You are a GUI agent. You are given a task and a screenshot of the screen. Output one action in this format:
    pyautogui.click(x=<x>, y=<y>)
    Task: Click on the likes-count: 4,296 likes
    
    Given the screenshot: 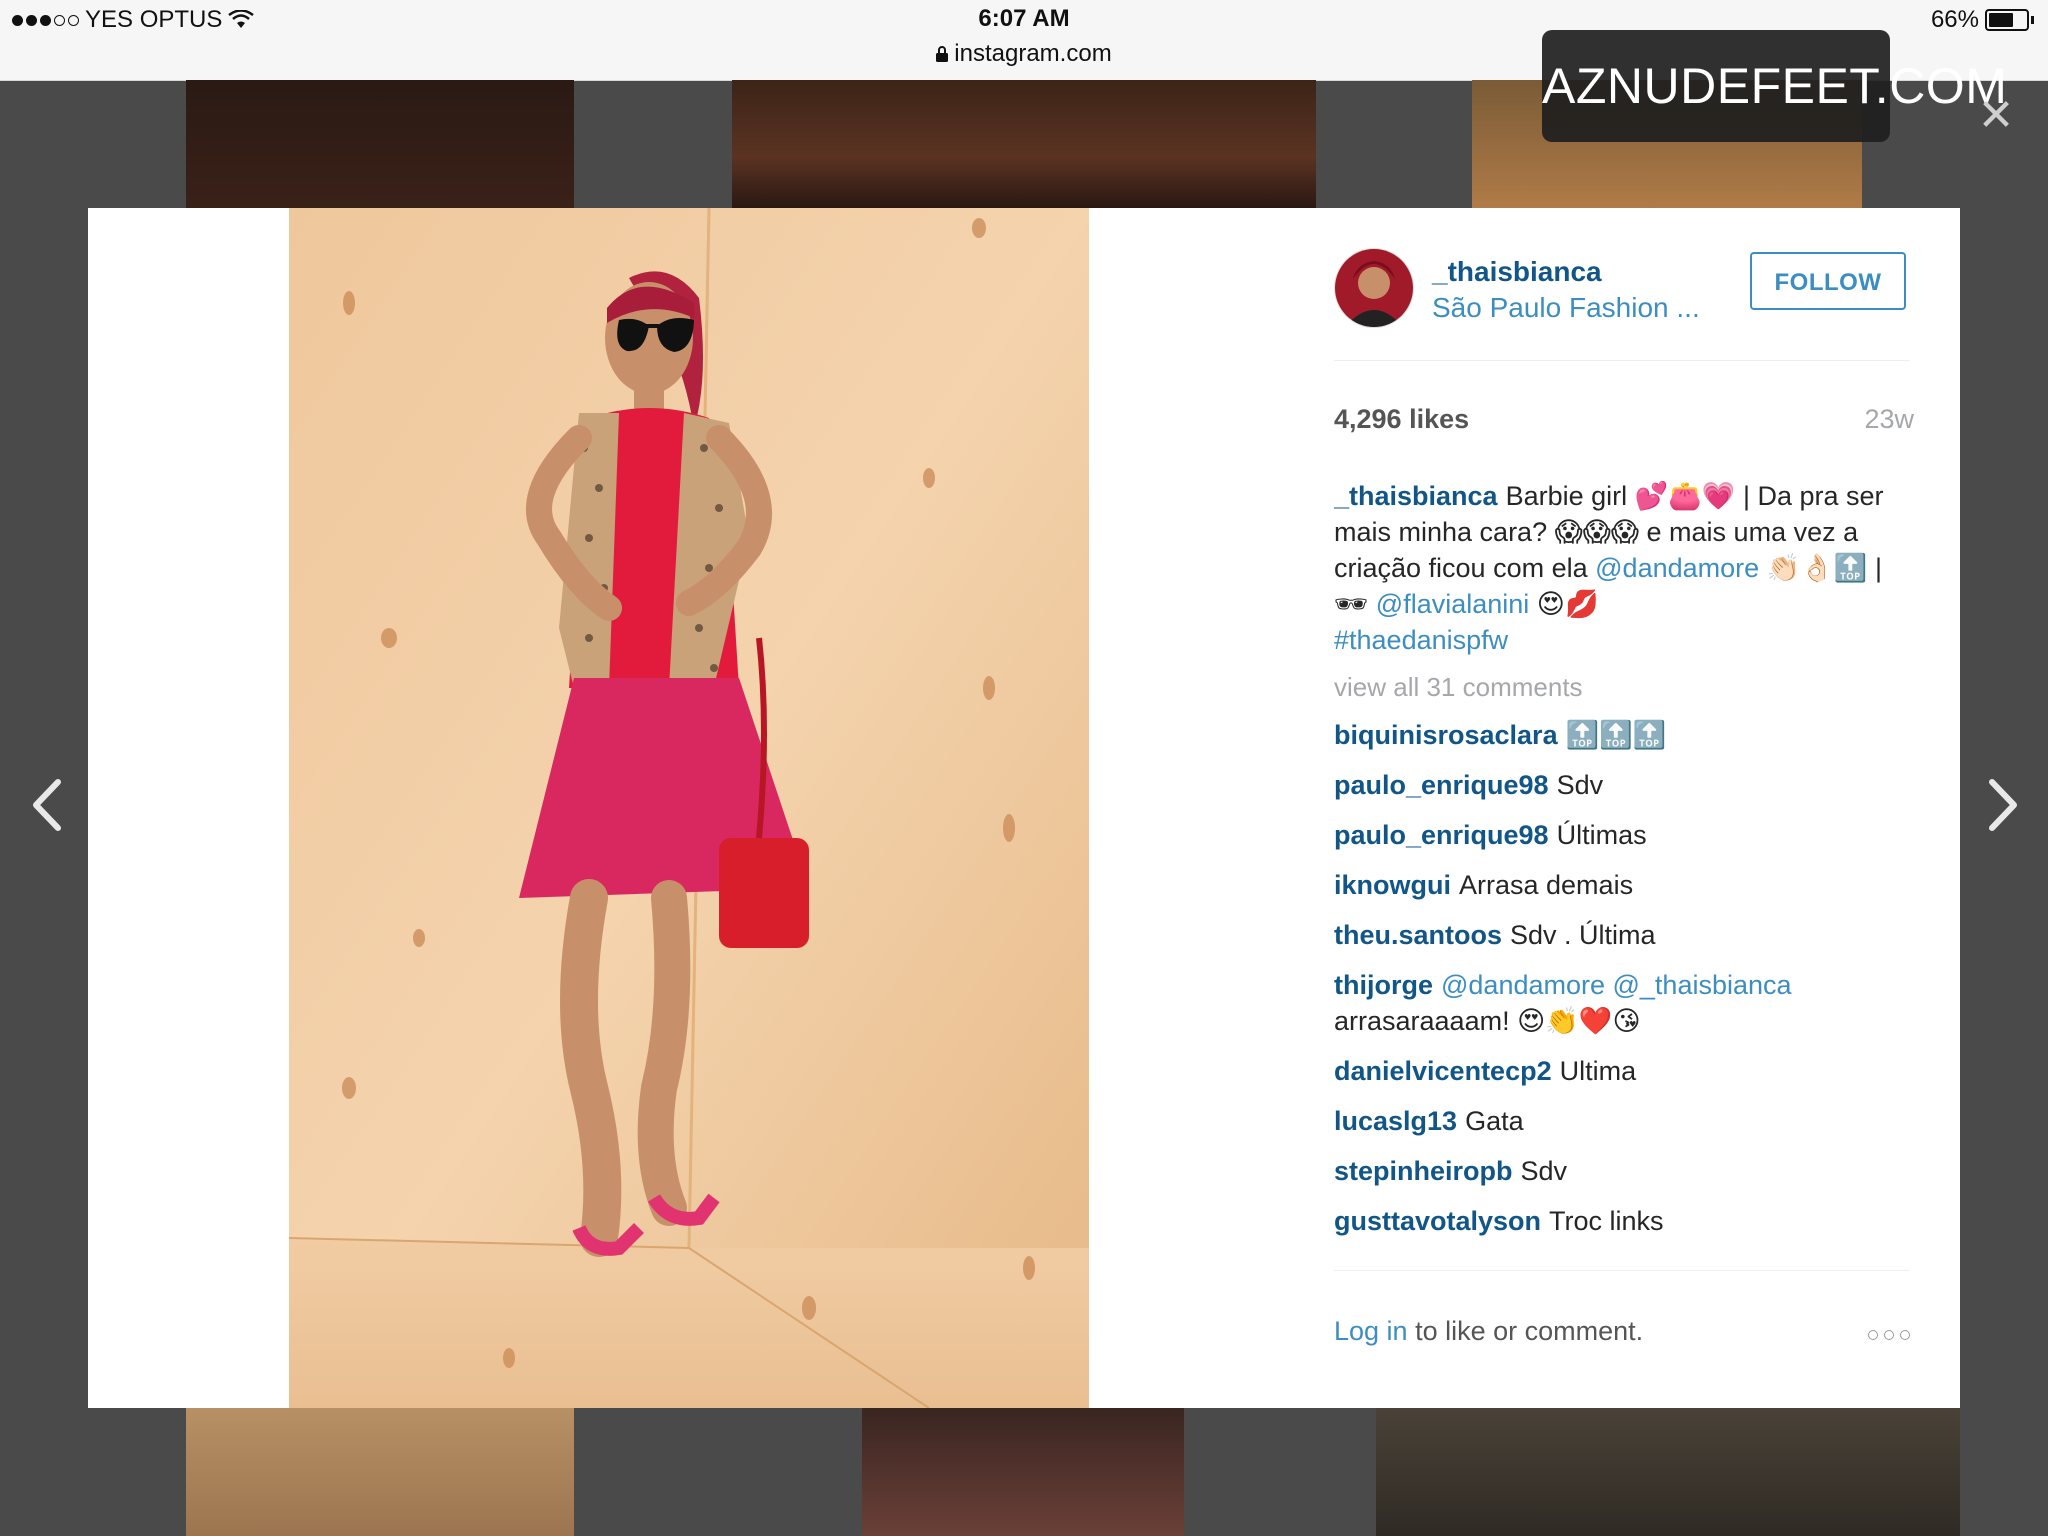 What is the action you would take?
    pyautogui.click(x=1401, y=419)
    